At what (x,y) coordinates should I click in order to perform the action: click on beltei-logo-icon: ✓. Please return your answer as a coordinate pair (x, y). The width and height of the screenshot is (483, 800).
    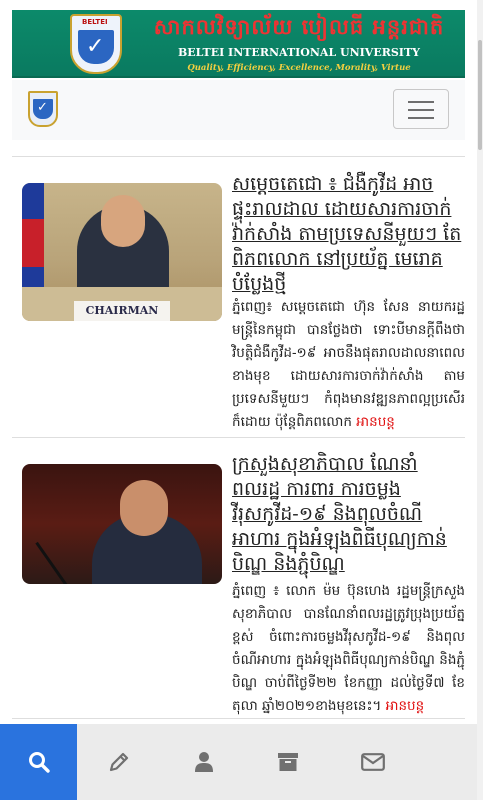
    Looking at the image, I should click on (43, 109).